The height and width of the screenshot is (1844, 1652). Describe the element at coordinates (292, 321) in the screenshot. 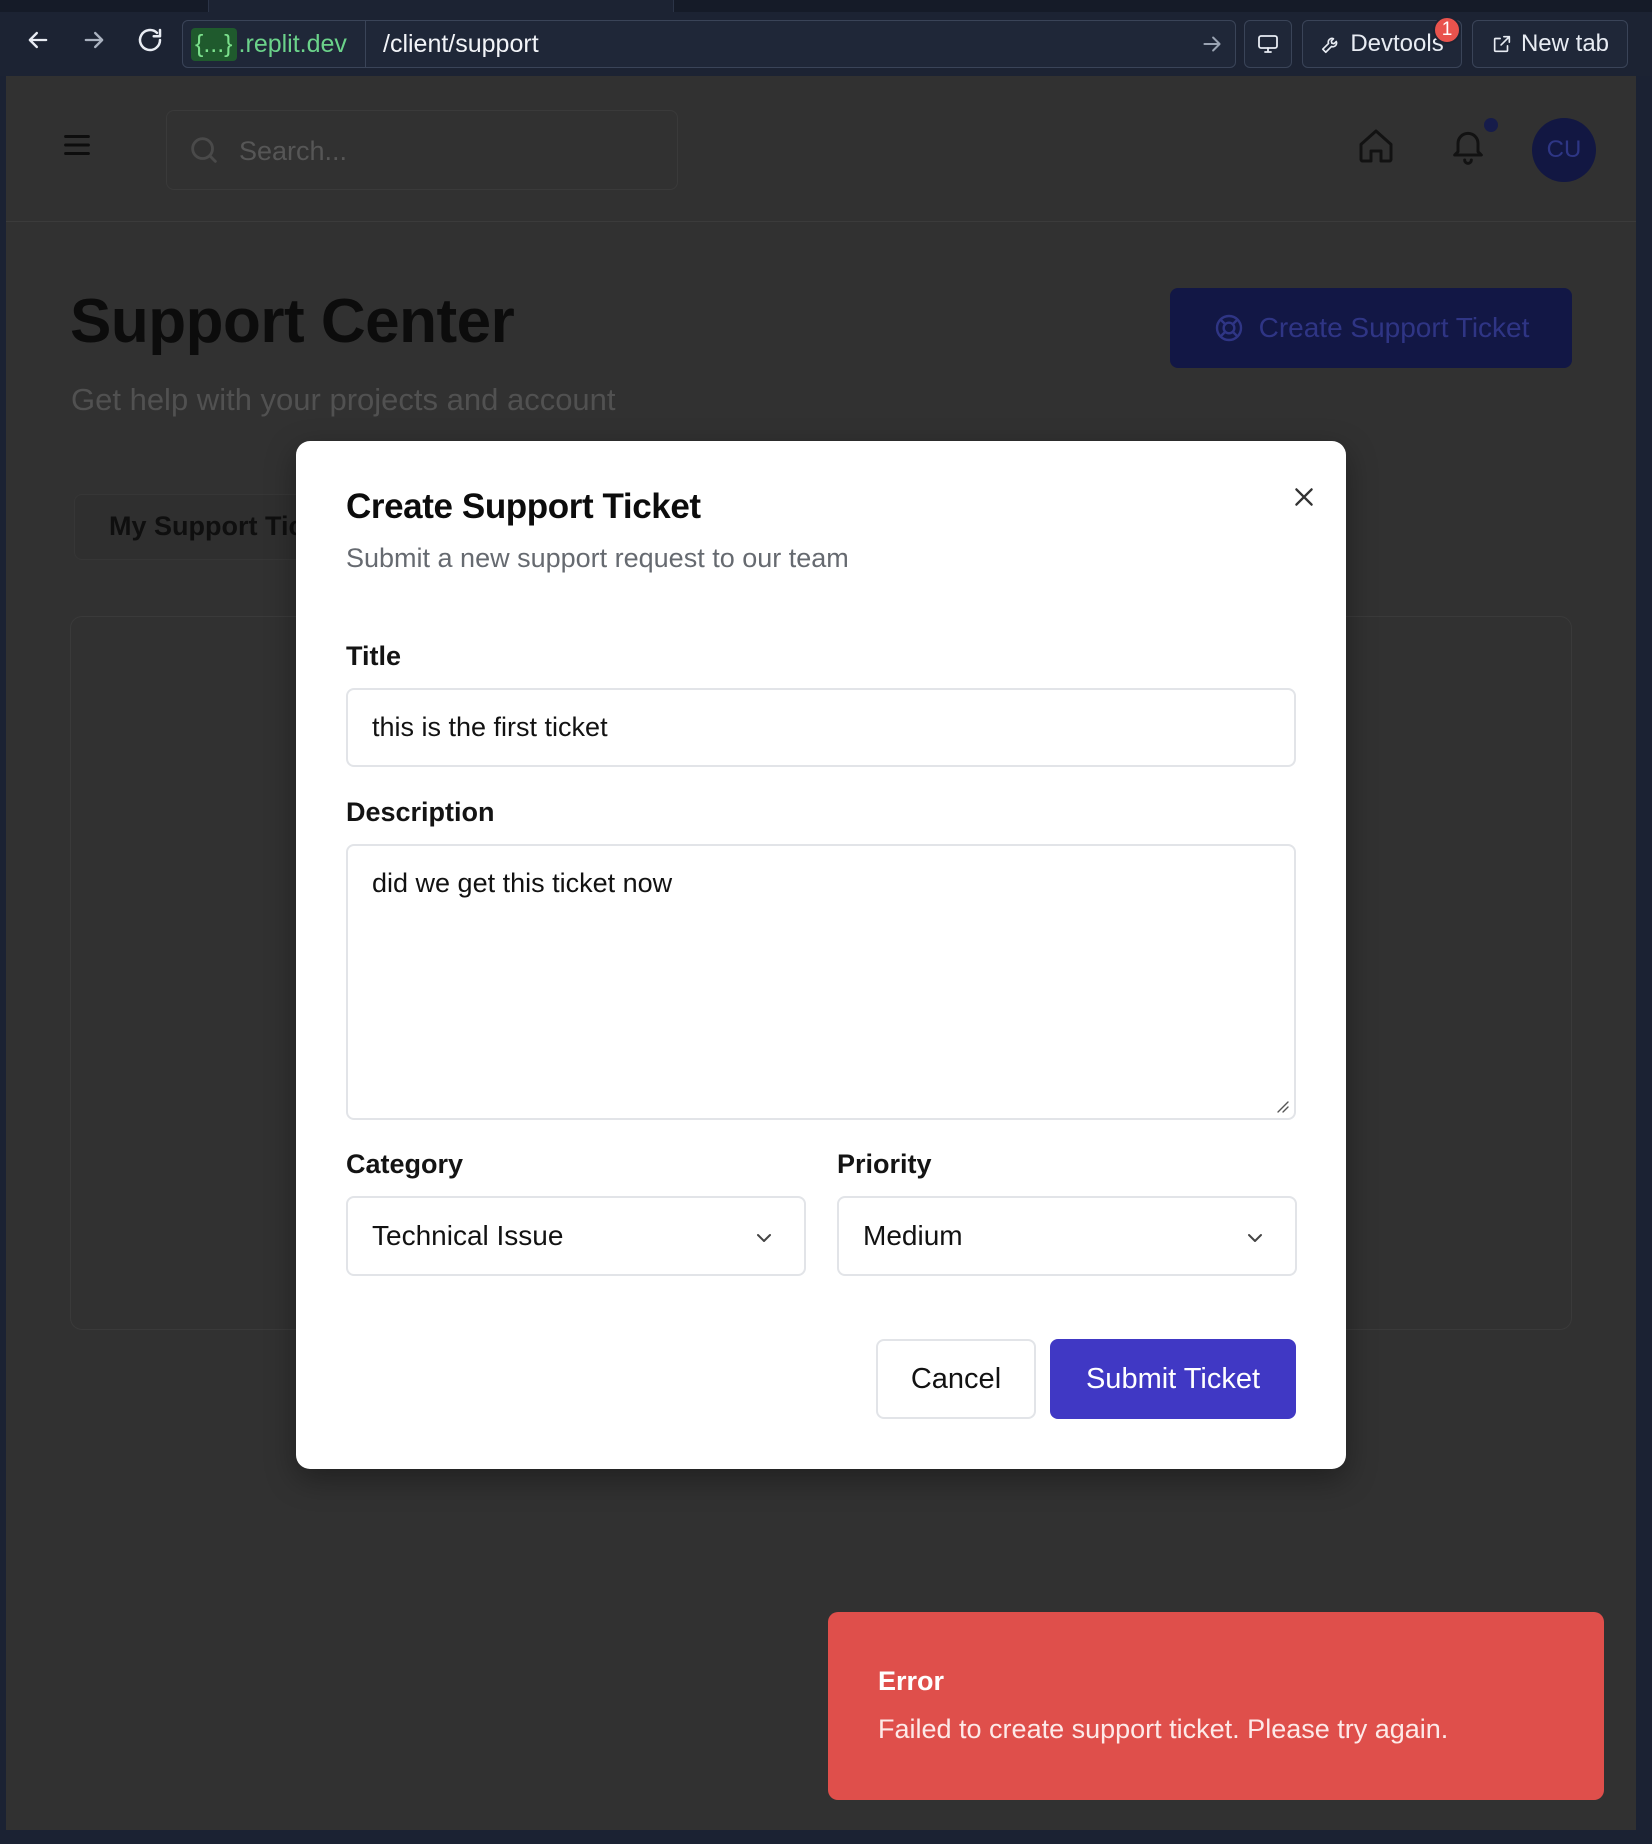

I see `page-title: Support Center` at that location.